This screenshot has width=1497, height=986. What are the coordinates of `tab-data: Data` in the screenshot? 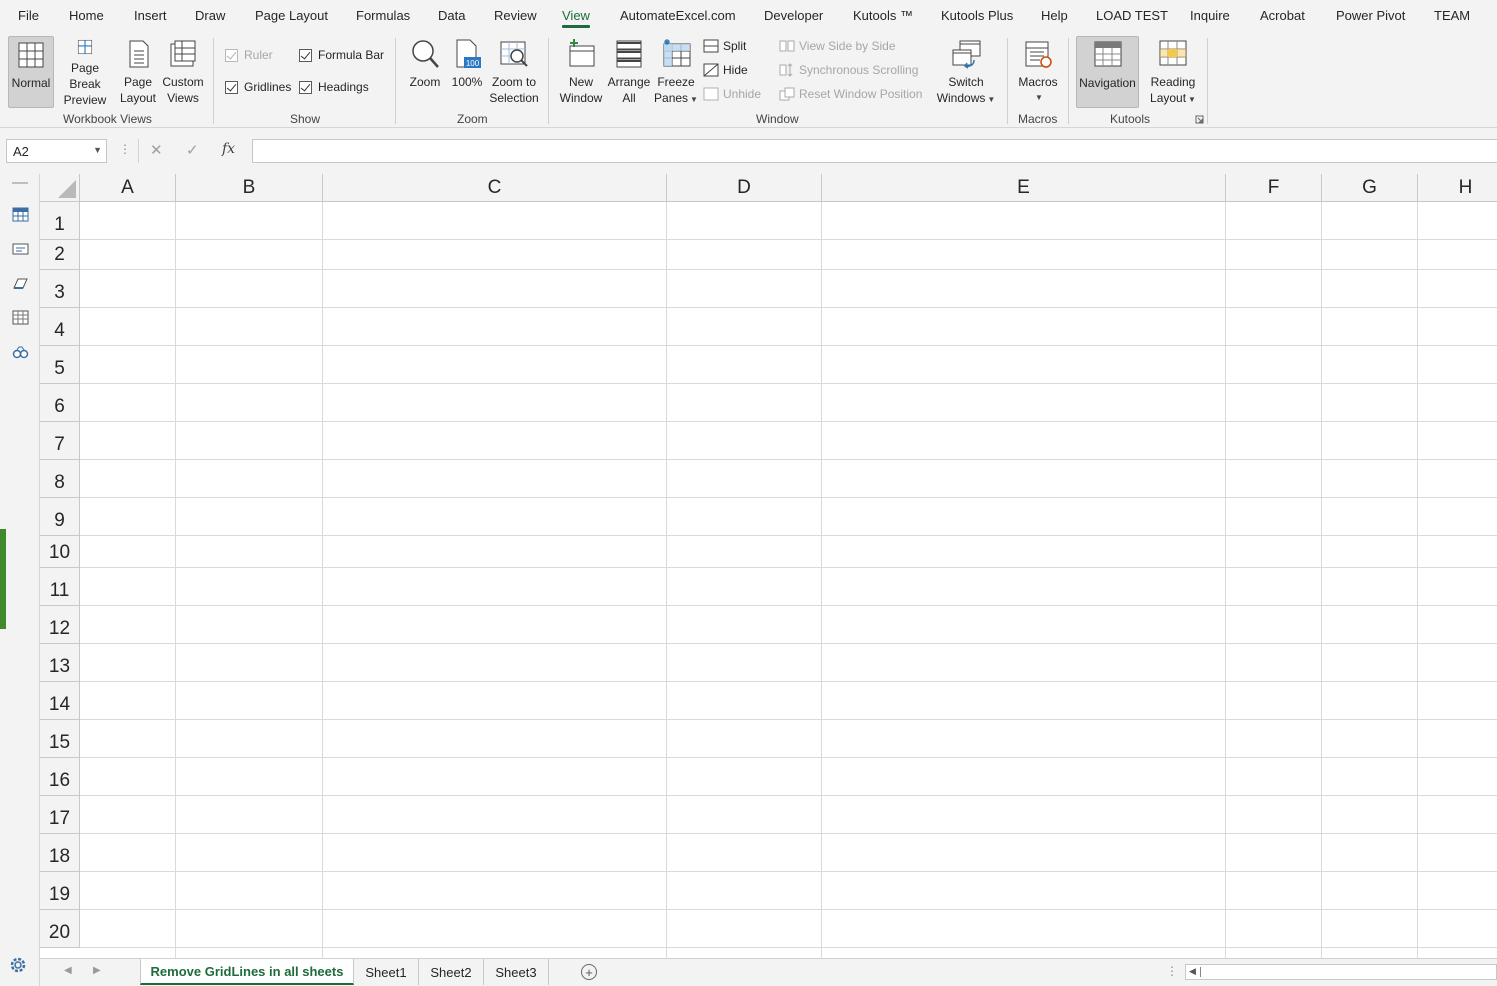 It's located at (451, 15).